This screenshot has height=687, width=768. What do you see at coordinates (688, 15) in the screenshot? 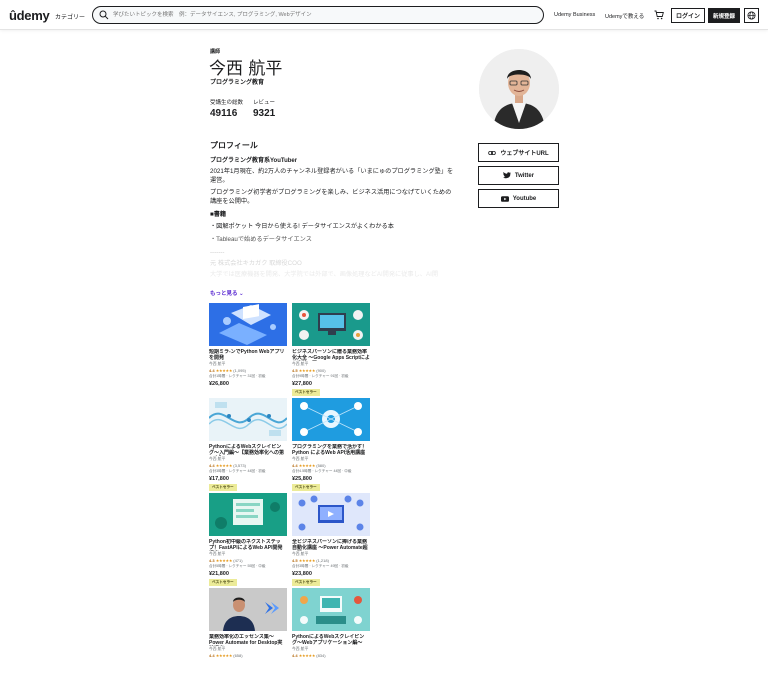
I see `login-button: ログイン` at bounding box center [688, 15].